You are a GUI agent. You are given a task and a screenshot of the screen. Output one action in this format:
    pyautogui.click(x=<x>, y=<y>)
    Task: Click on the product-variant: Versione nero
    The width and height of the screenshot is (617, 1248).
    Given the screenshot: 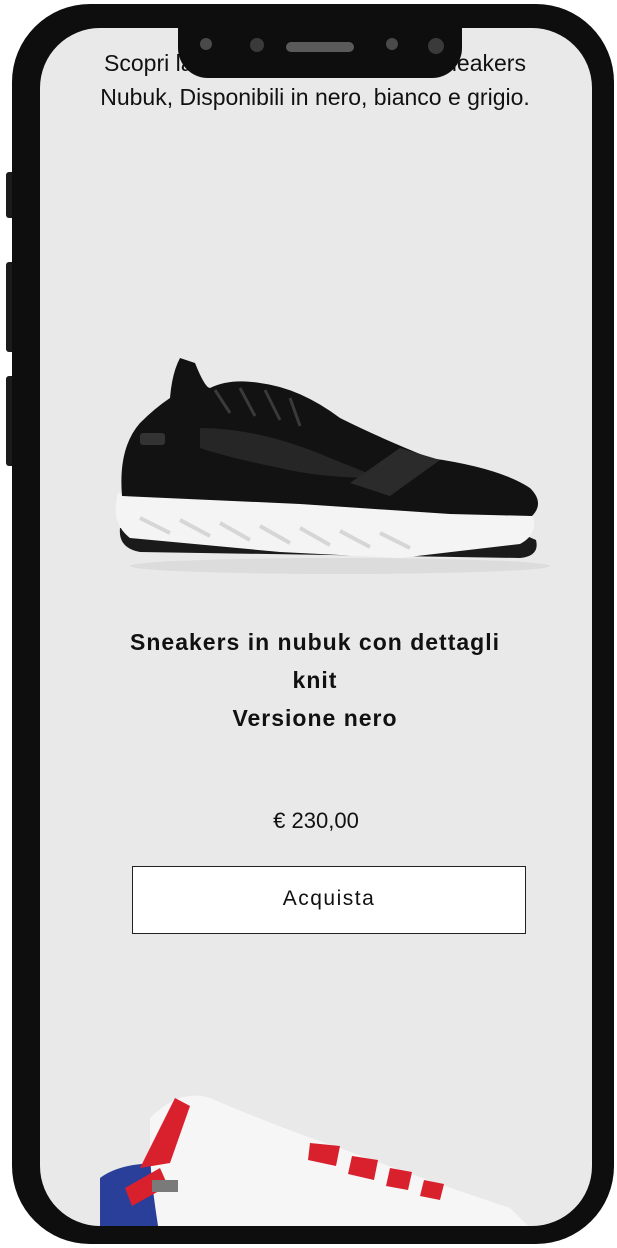 What is the action you would take?
    pyautogui.click(x=315, y=718)
    